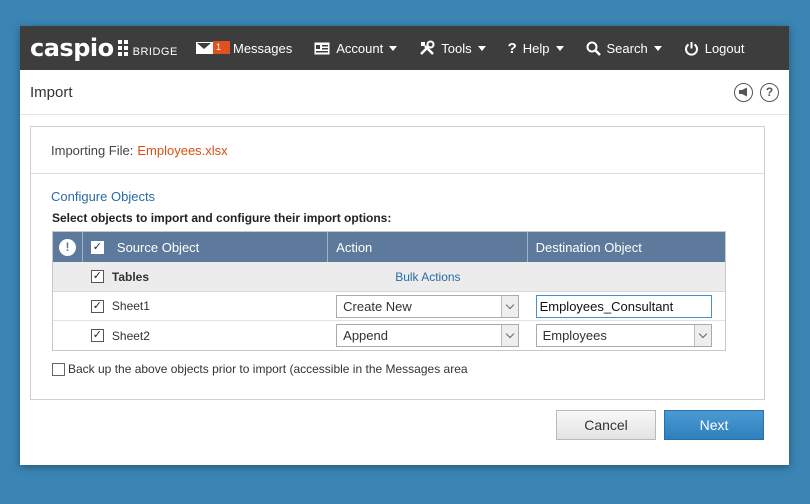  Describe the element at coordinates (593, 48) in the screenshot. I see `search-icon` at that location.